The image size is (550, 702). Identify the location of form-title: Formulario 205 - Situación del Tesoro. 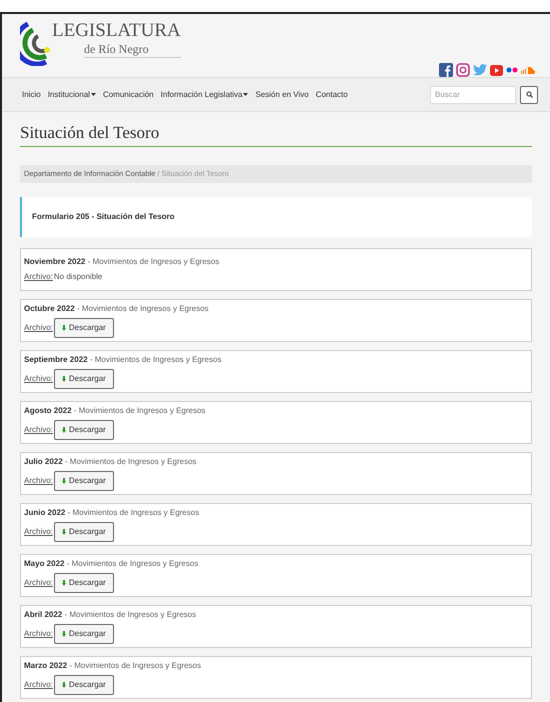
(103, 217).